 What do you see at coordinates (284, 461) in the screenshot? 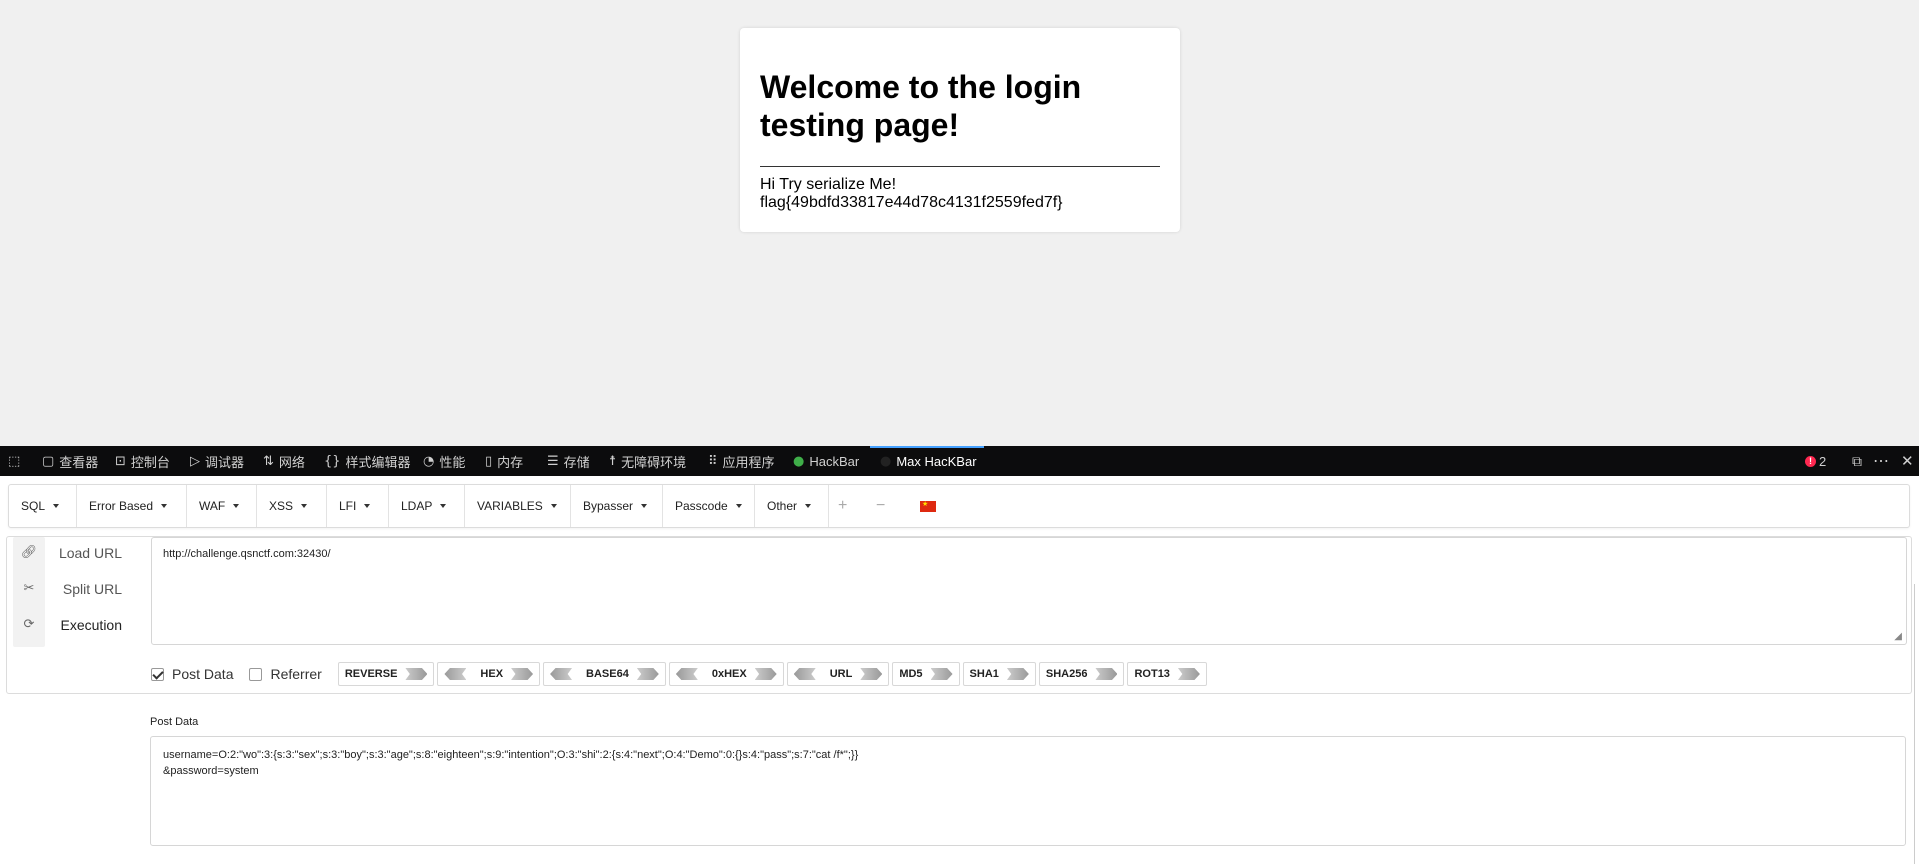
I see `tab-network: ⇅ 网络` at bounding box center [284, 461].